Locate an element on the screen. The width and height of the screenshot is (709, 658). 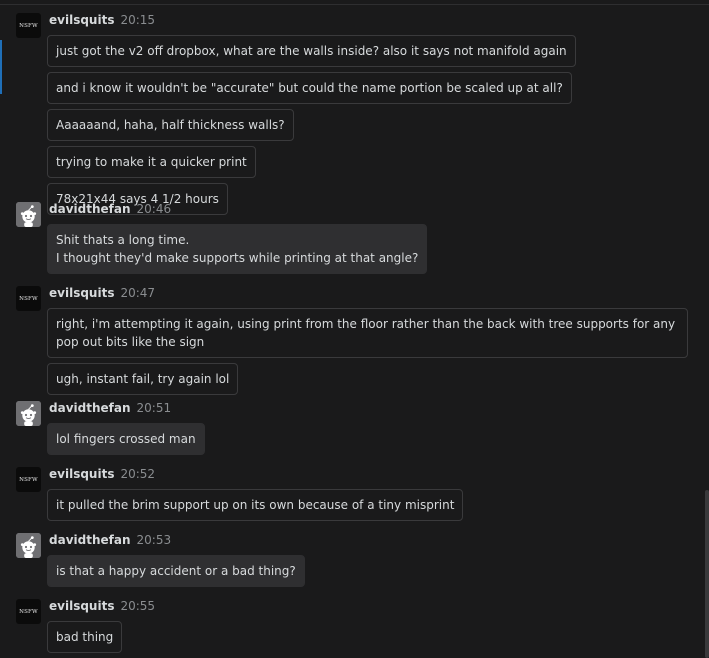
message-list: bad thing is located at coordinates (373, 639).